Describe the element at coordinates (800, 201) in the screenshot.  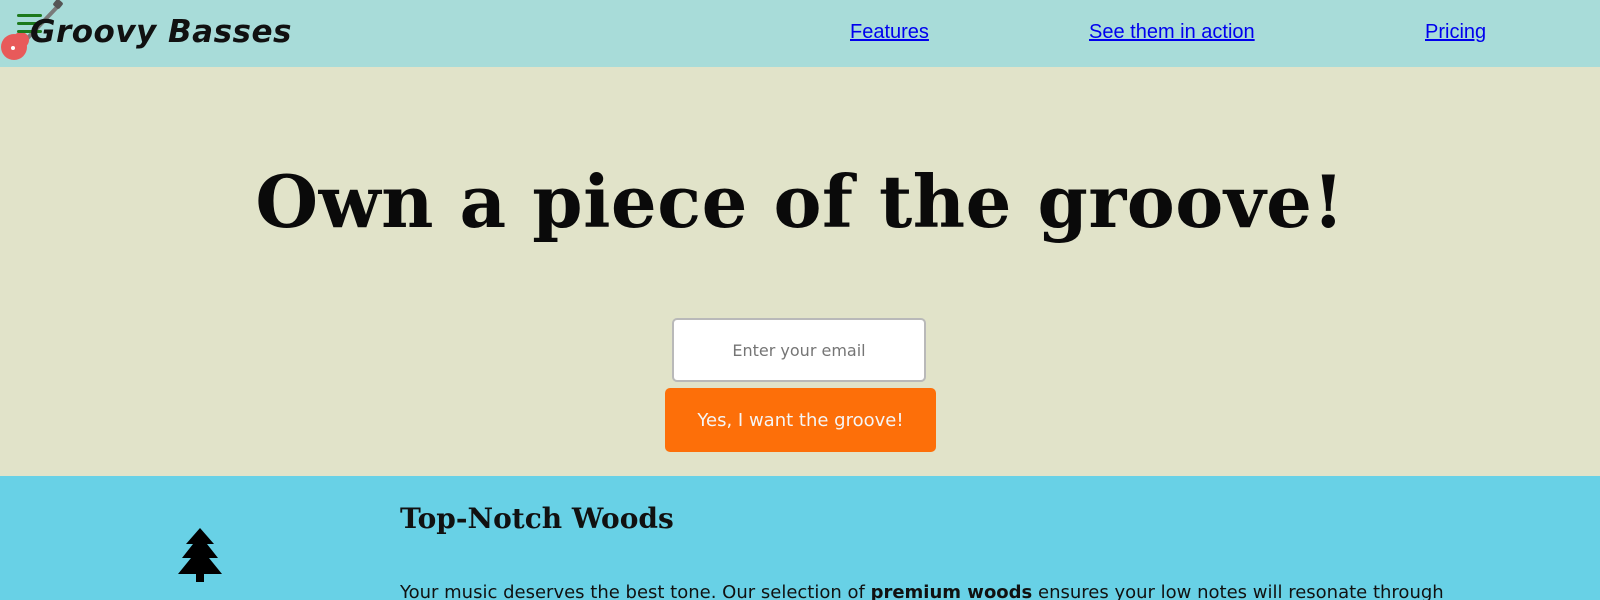
I see `hero-title: Own a piece of the groove!` at that location.